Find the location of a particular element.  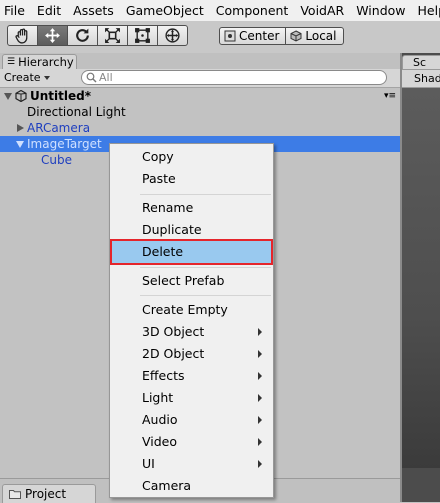

scene-tab-label: Sc is located at coordinates (420, 62).